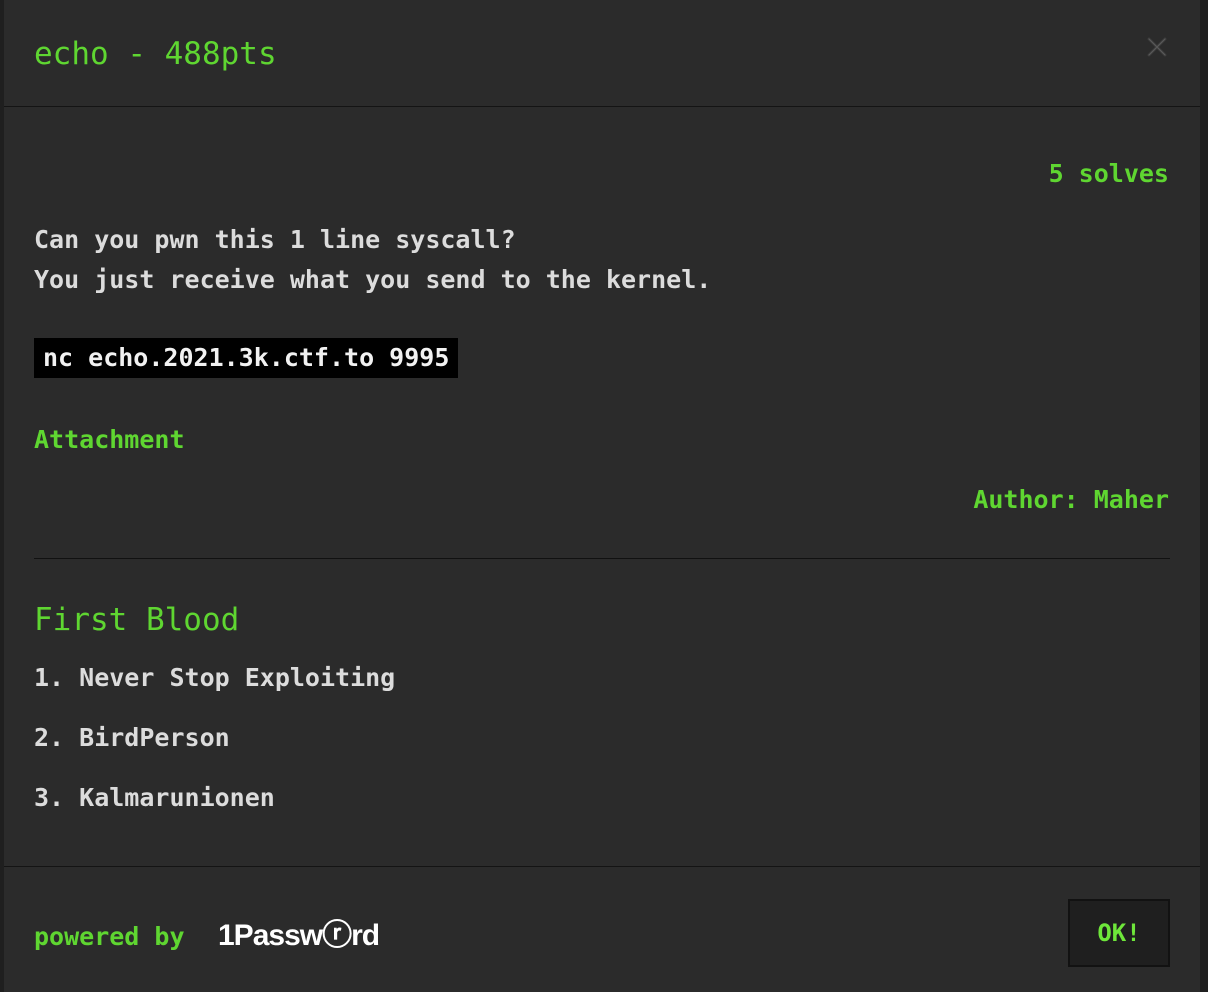 This screenshot has height=992, width=1208. I want to click on first-blood-heading: First Blood, so click(137, 620).